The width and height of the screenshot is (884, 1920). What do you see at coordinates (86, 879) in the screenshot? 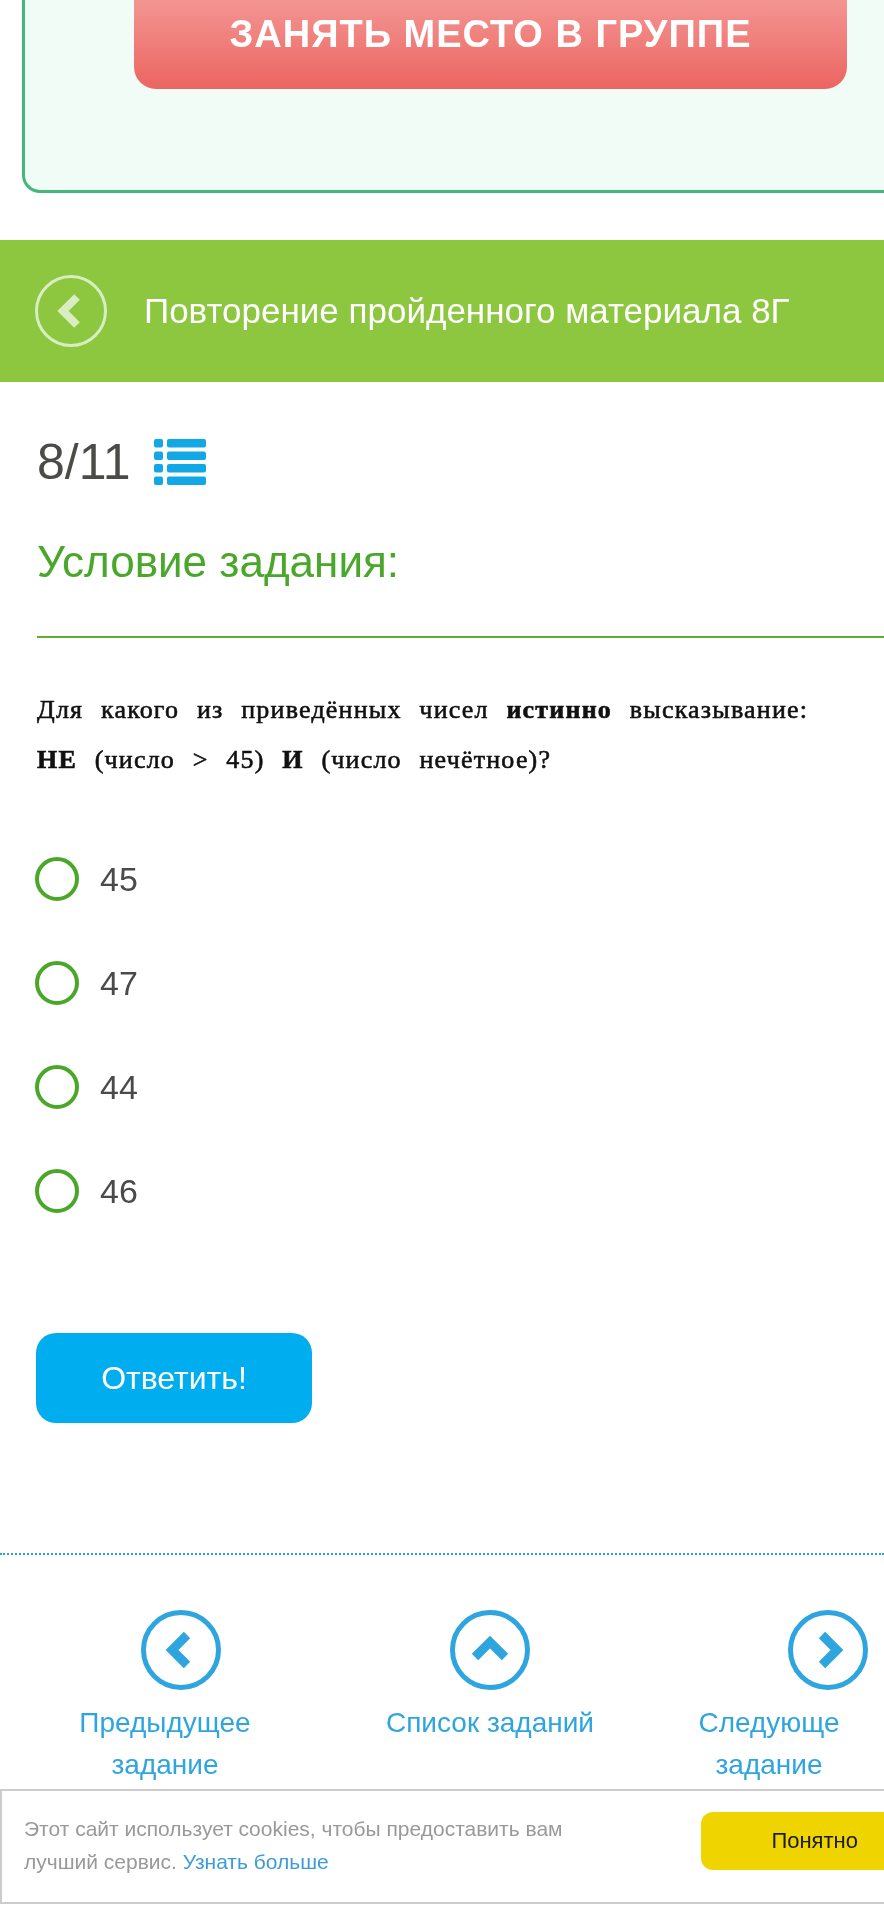
I see `answer-option: 45` at bounding box center [86, 879].